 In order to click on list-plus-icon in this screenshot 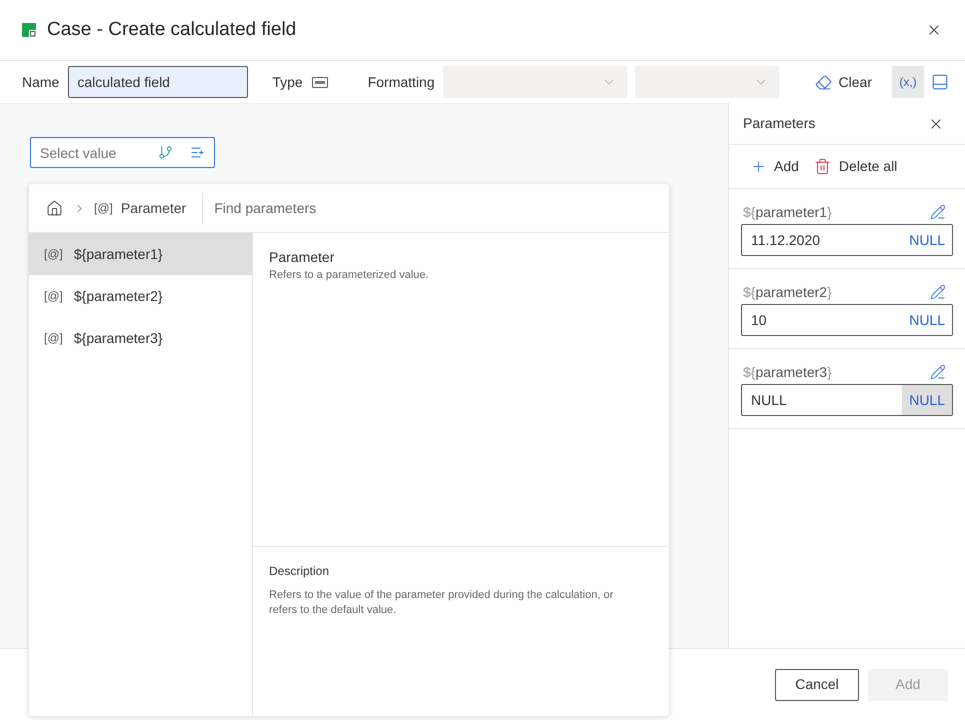, I will do `click(197, 152)`.